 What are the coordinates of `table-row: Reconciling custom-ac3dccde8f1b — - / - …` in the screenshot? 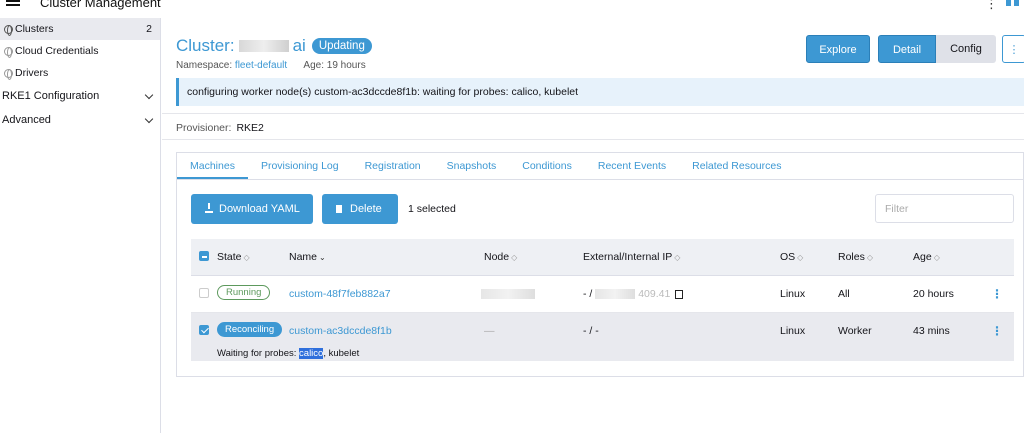 It's located at (602, 337).